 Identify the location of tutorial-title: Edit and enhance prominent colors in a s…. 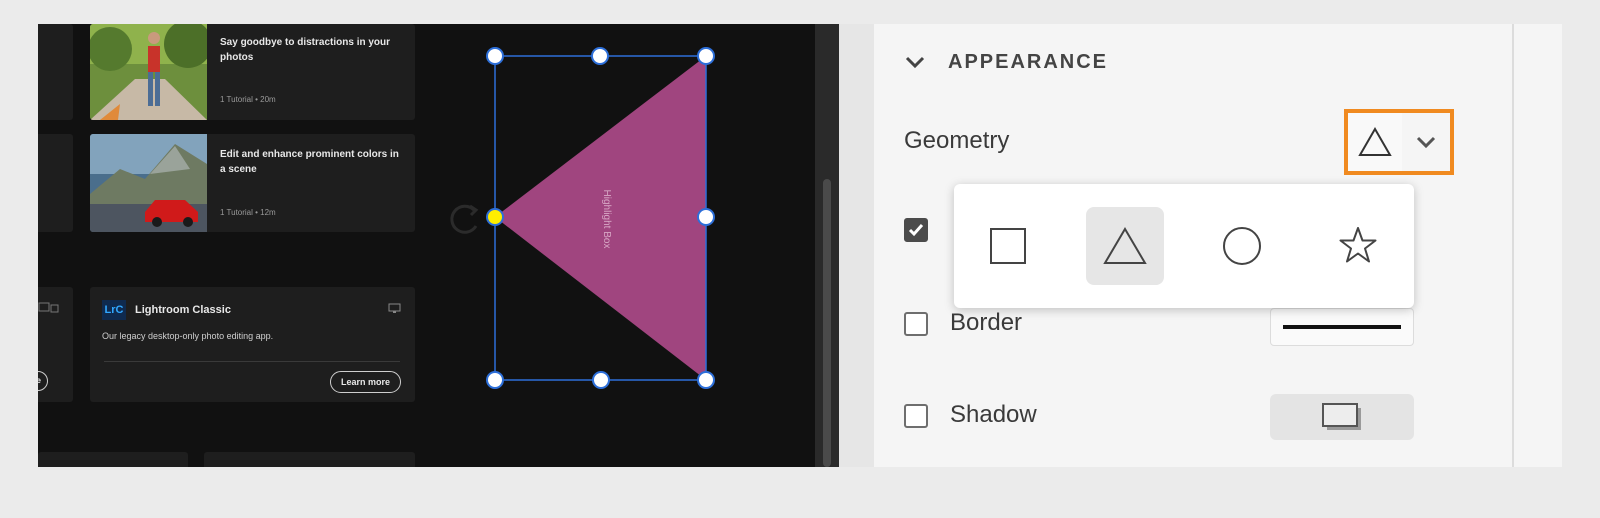
(309, 162).